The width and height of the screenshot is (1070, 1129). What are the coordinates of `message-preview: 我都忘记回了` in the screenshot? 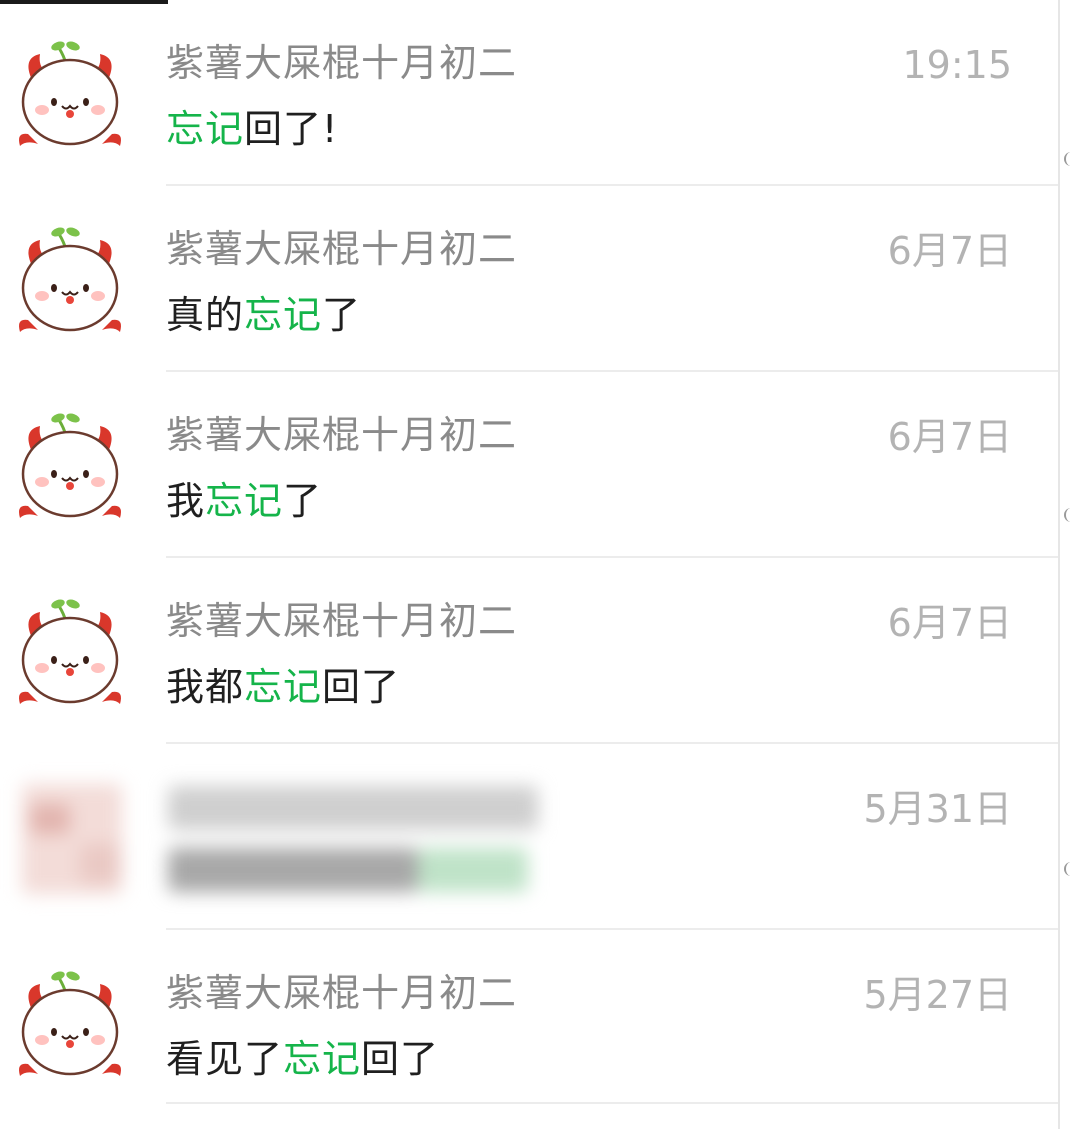 It's located at (283, 687).